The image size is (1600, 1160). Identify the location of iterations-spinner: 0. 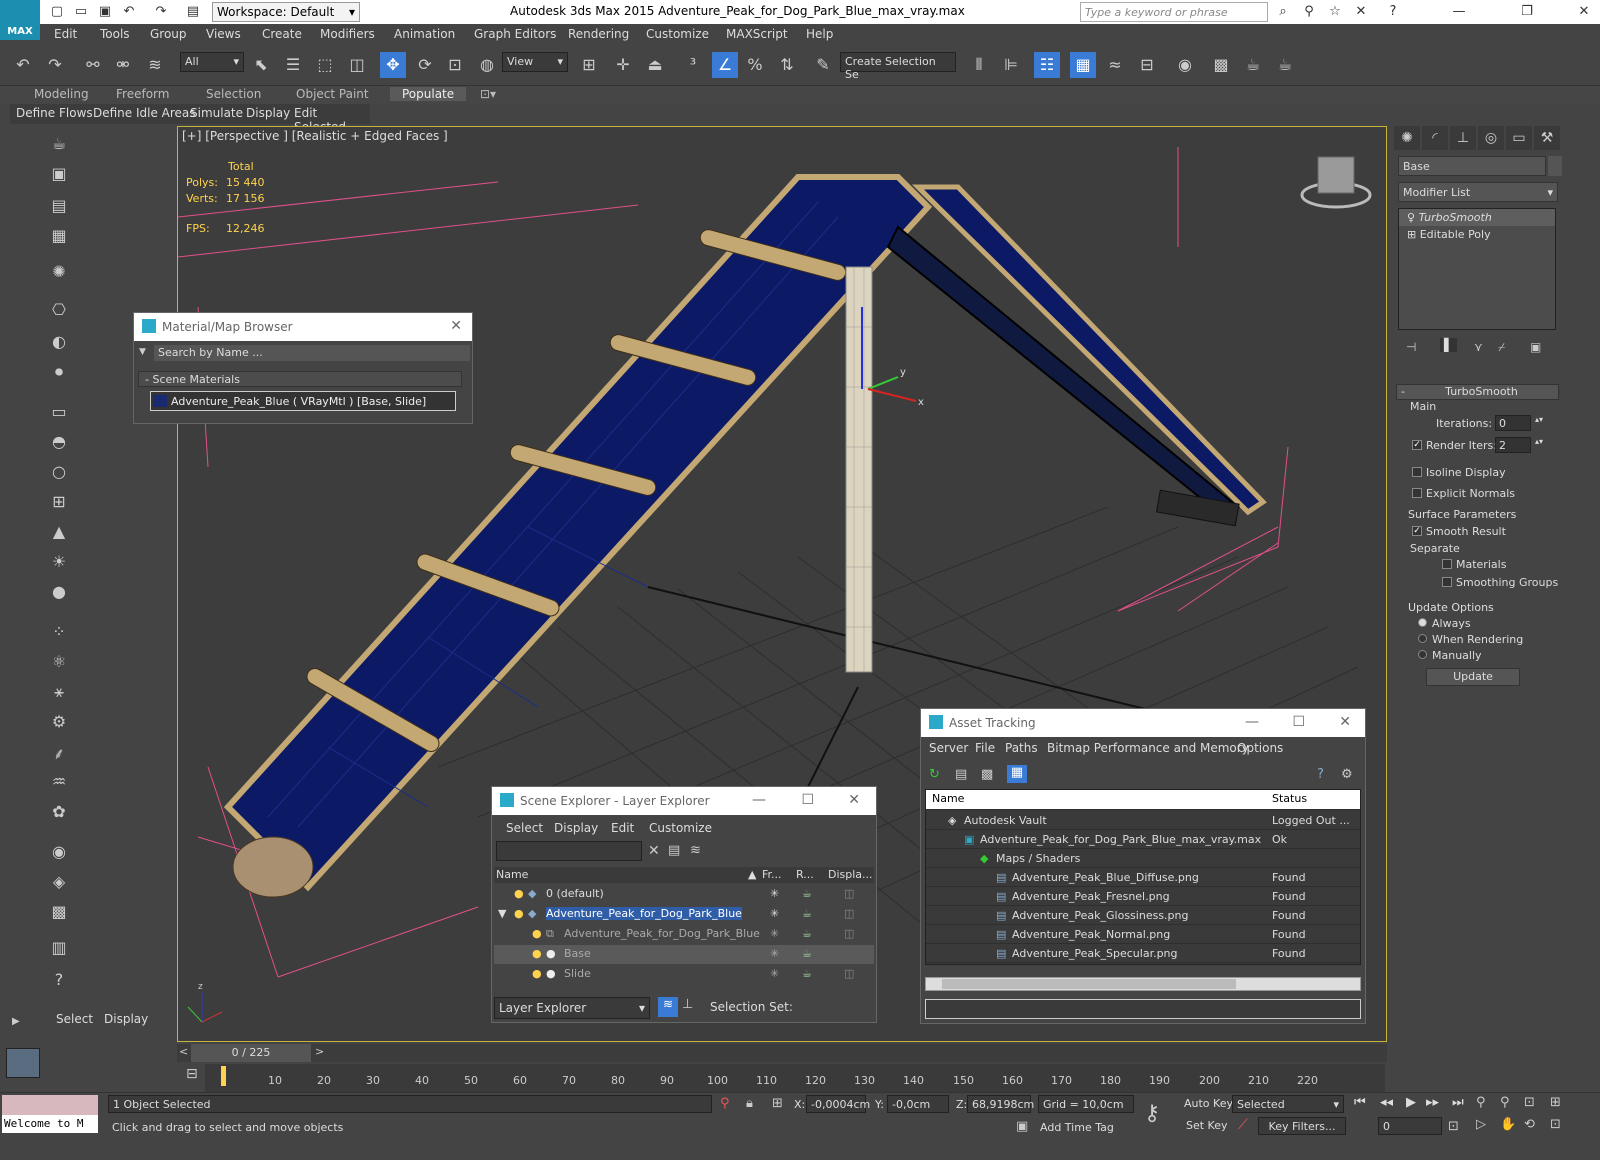
(1513, 423).